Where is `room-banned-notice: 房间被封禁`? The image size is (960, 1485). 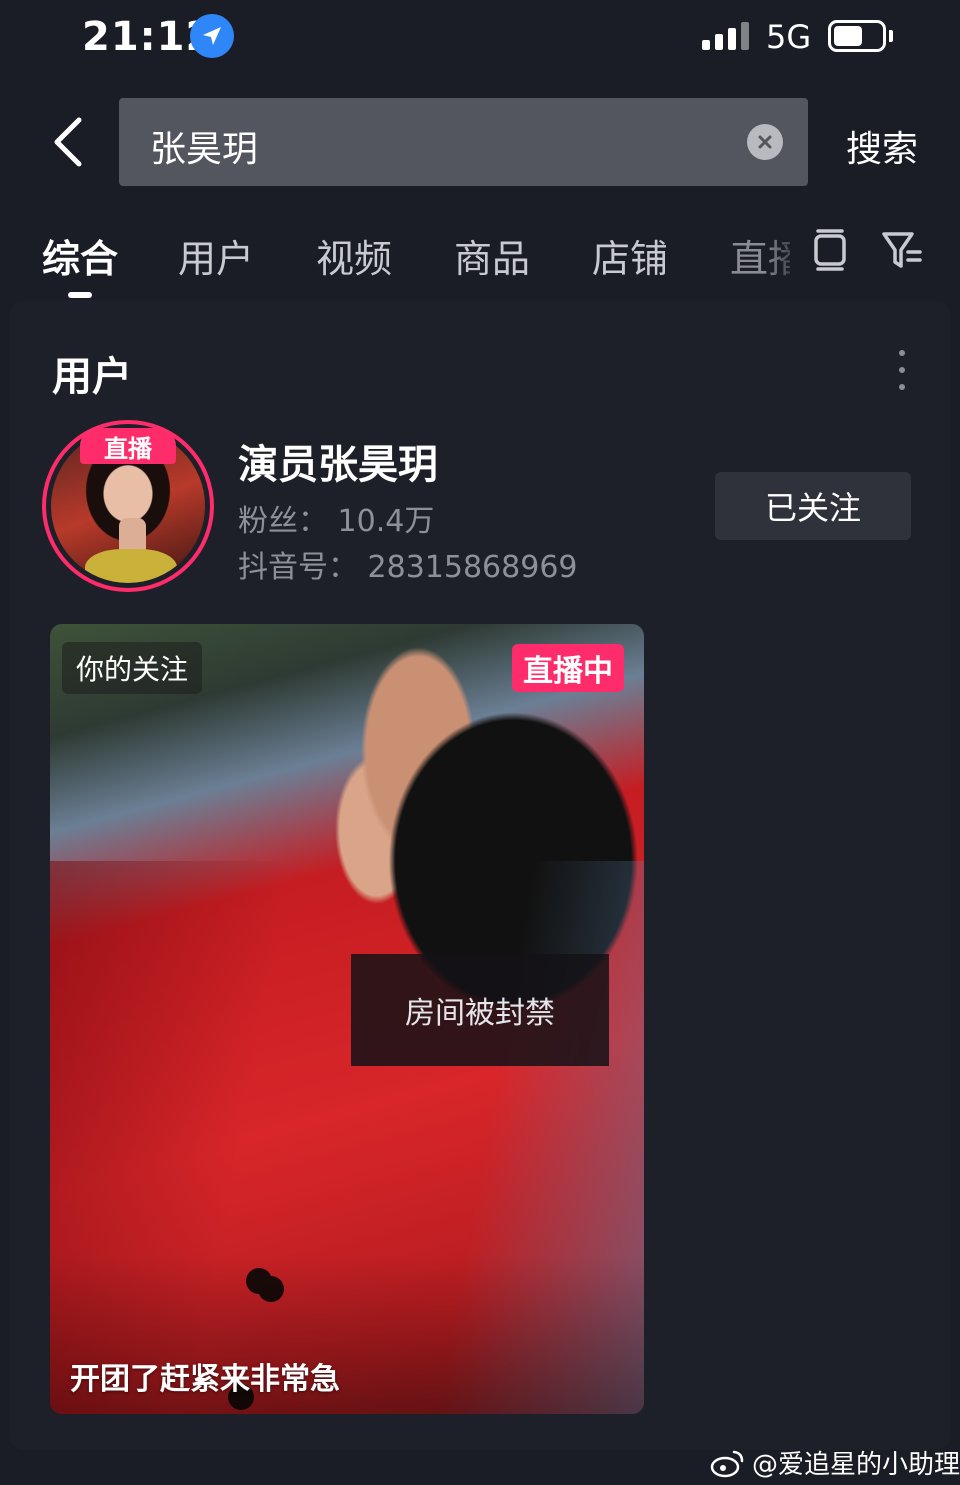 room-banned-notice: 房间被封禁 is located at coordinates (480, 1010).